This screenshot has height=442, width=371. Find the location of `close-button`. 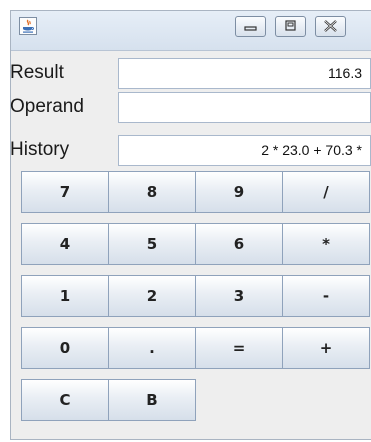

close-button is located at coordinates (330, 26).